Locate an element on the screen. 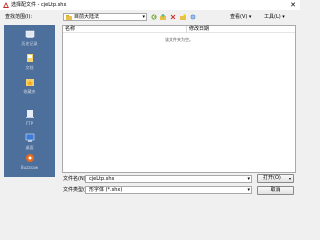 Image resolution: width=320 pixels, height=240 pixels. autocad-app-icon is located at coordinates (6, 5).